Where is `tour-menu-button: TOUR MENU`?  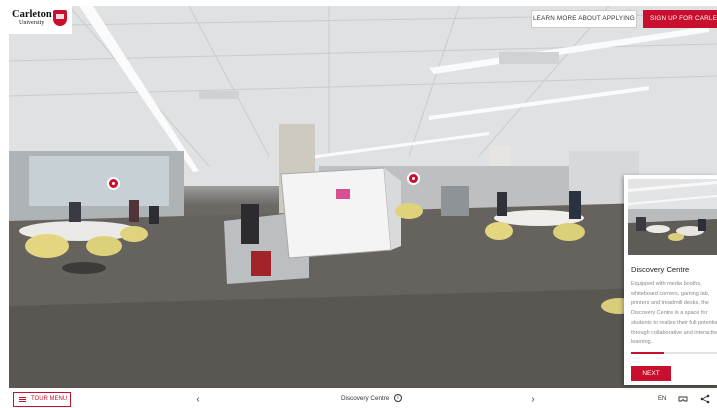
tour-menu-button: TOUR MENU is located at coordinates (42, 399).